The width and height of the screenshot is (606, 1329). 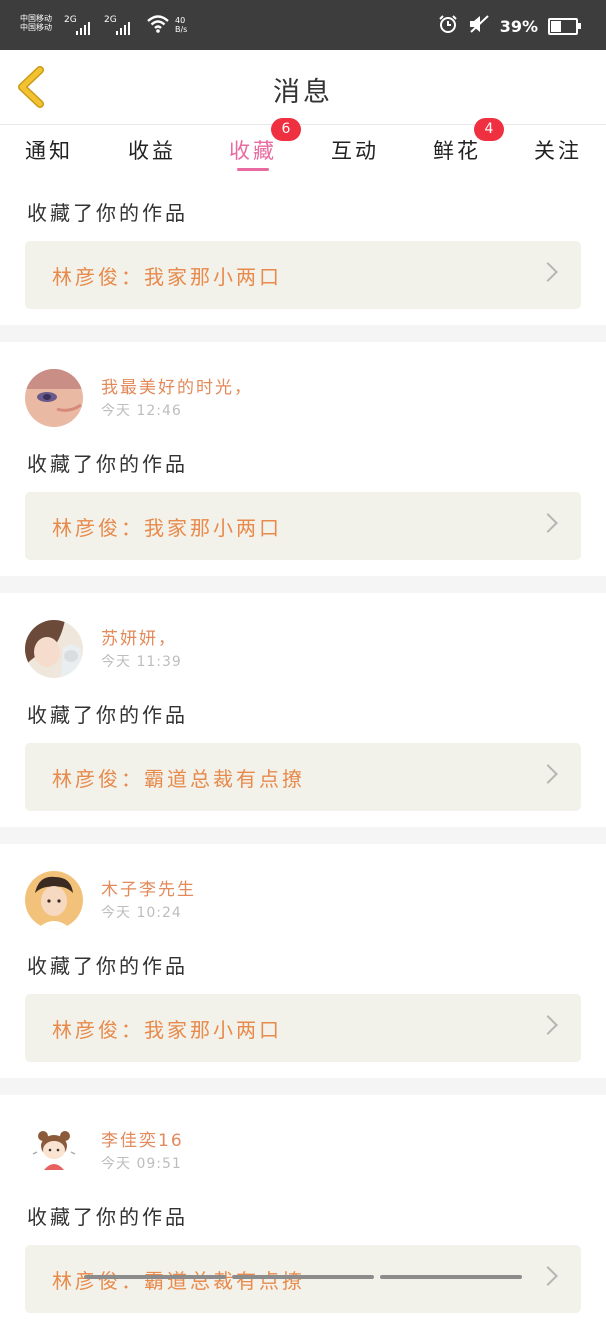 I want to click on active-tab-indicator, so click(x=253, y=169).